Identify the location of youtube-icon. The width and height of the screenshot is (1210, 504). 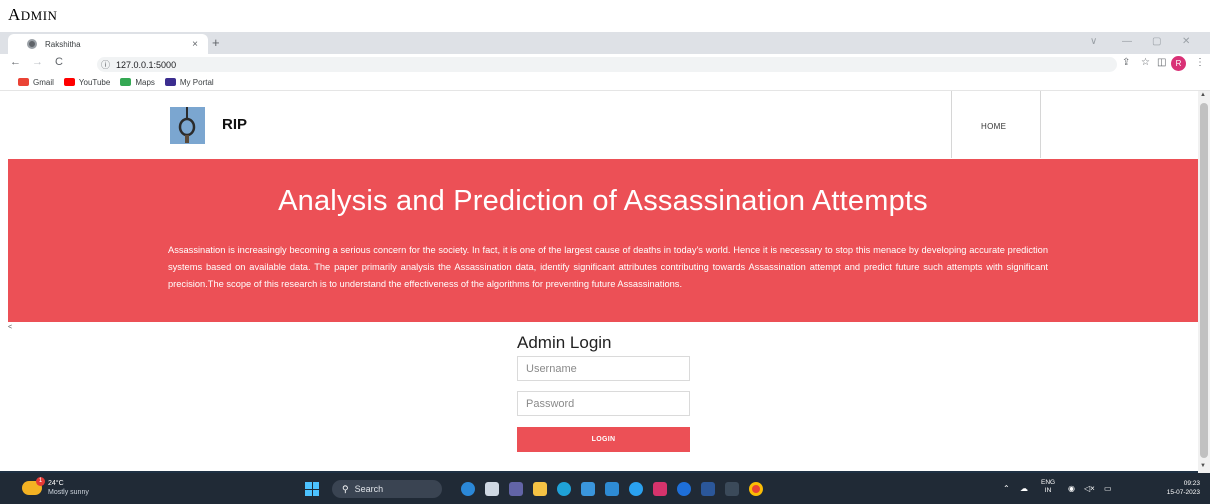
(69, 82).